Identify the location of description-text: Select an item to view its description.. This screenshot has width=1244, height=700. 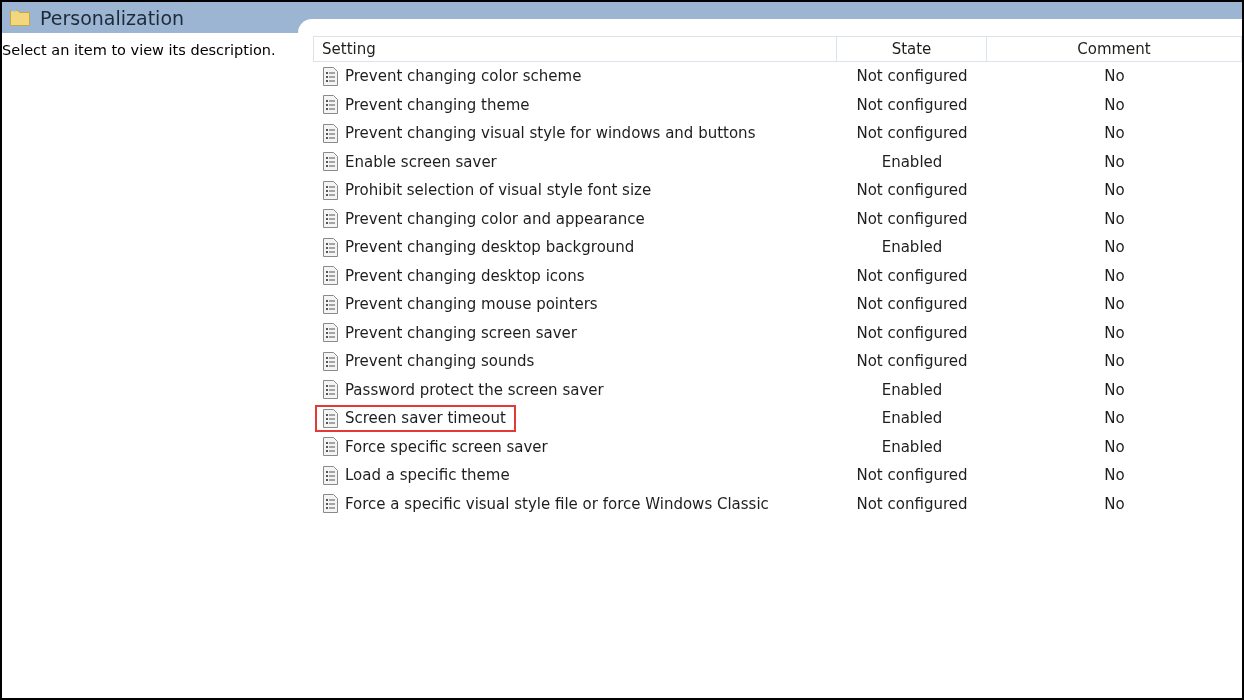
(139, 50).